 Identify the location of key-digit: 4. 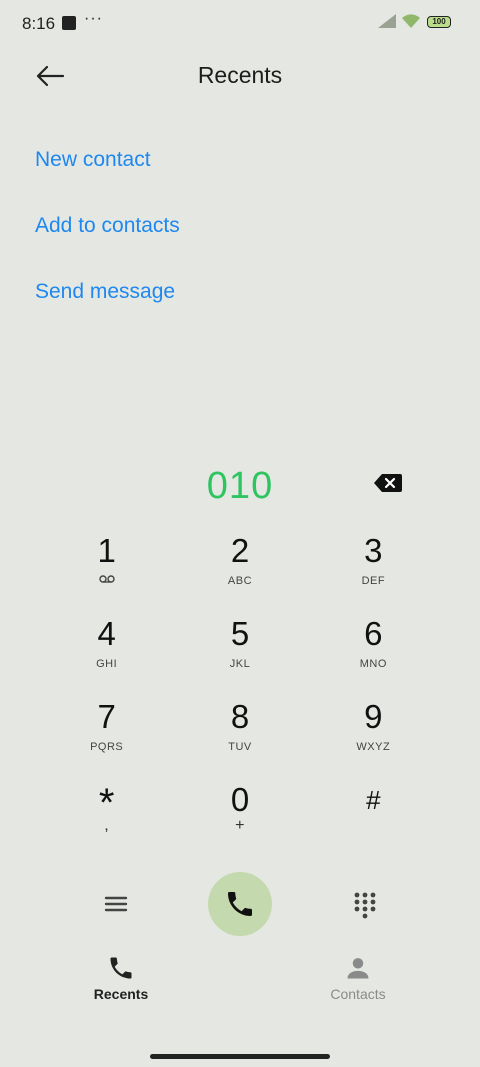
(106, 633).